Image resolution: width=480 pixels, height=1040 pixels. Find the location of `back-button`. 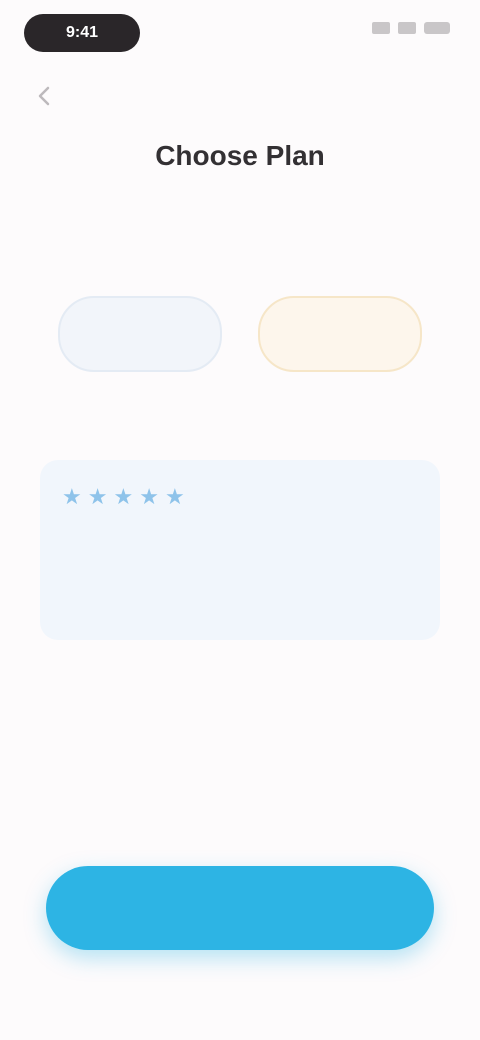

back-button is located at coordinates (44, 96).